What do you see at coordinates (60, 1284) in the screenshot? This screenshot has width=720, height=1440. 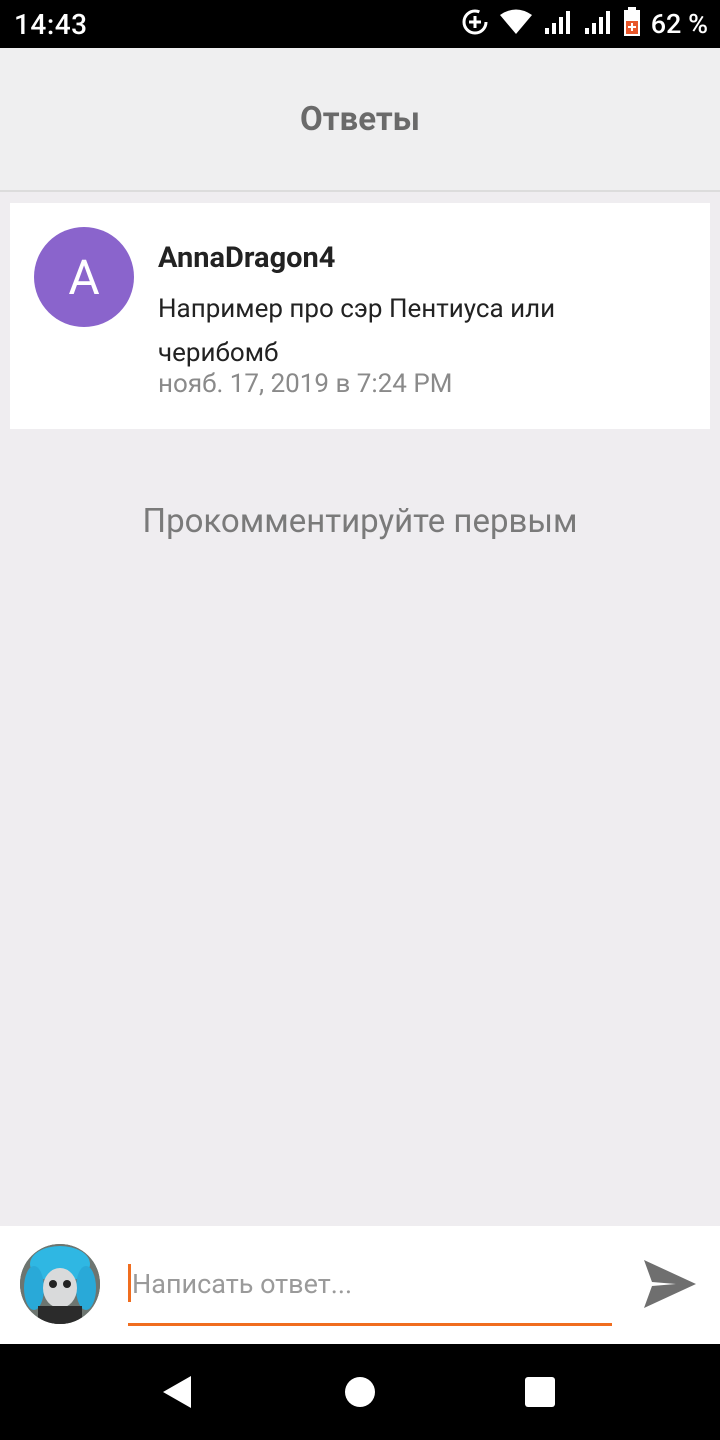 I see `user-avatar` at bounding box center [60, 1284].